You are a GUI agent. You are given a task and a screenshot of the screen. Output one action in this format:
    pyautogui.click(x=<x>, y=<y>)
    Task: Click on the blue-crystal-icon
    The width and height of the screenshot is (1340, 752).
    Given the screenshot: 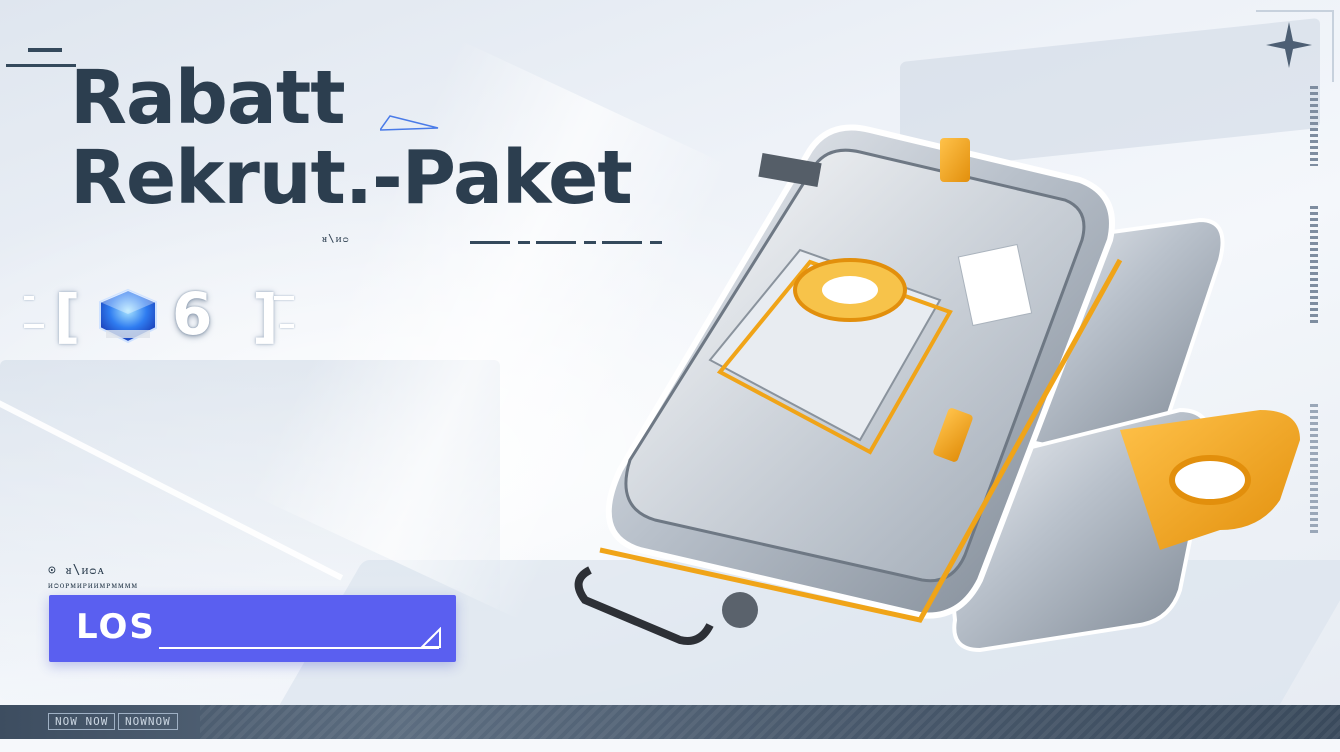 What is the action you would take?
    pyautogui.click(x=128, y=317)
    